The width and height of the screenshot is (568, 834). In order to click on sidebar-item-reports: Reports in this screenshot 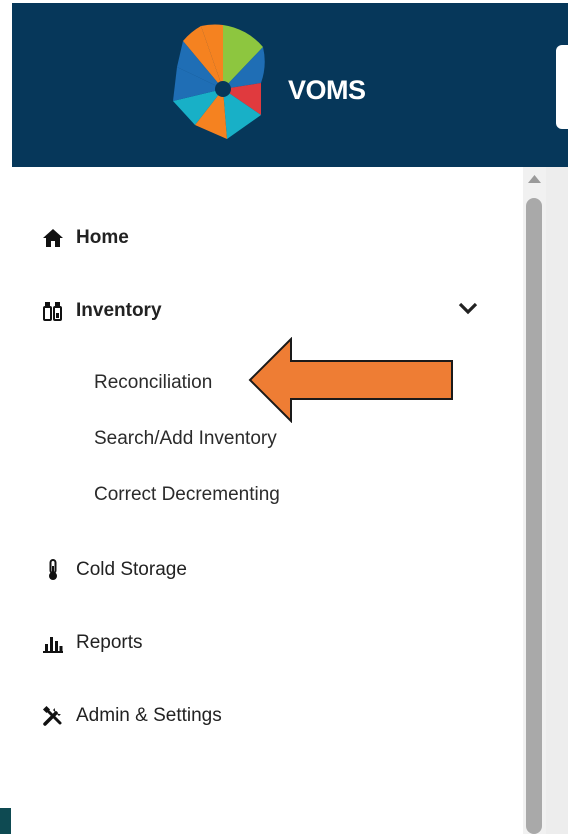, I will do `click(92, 643)`.